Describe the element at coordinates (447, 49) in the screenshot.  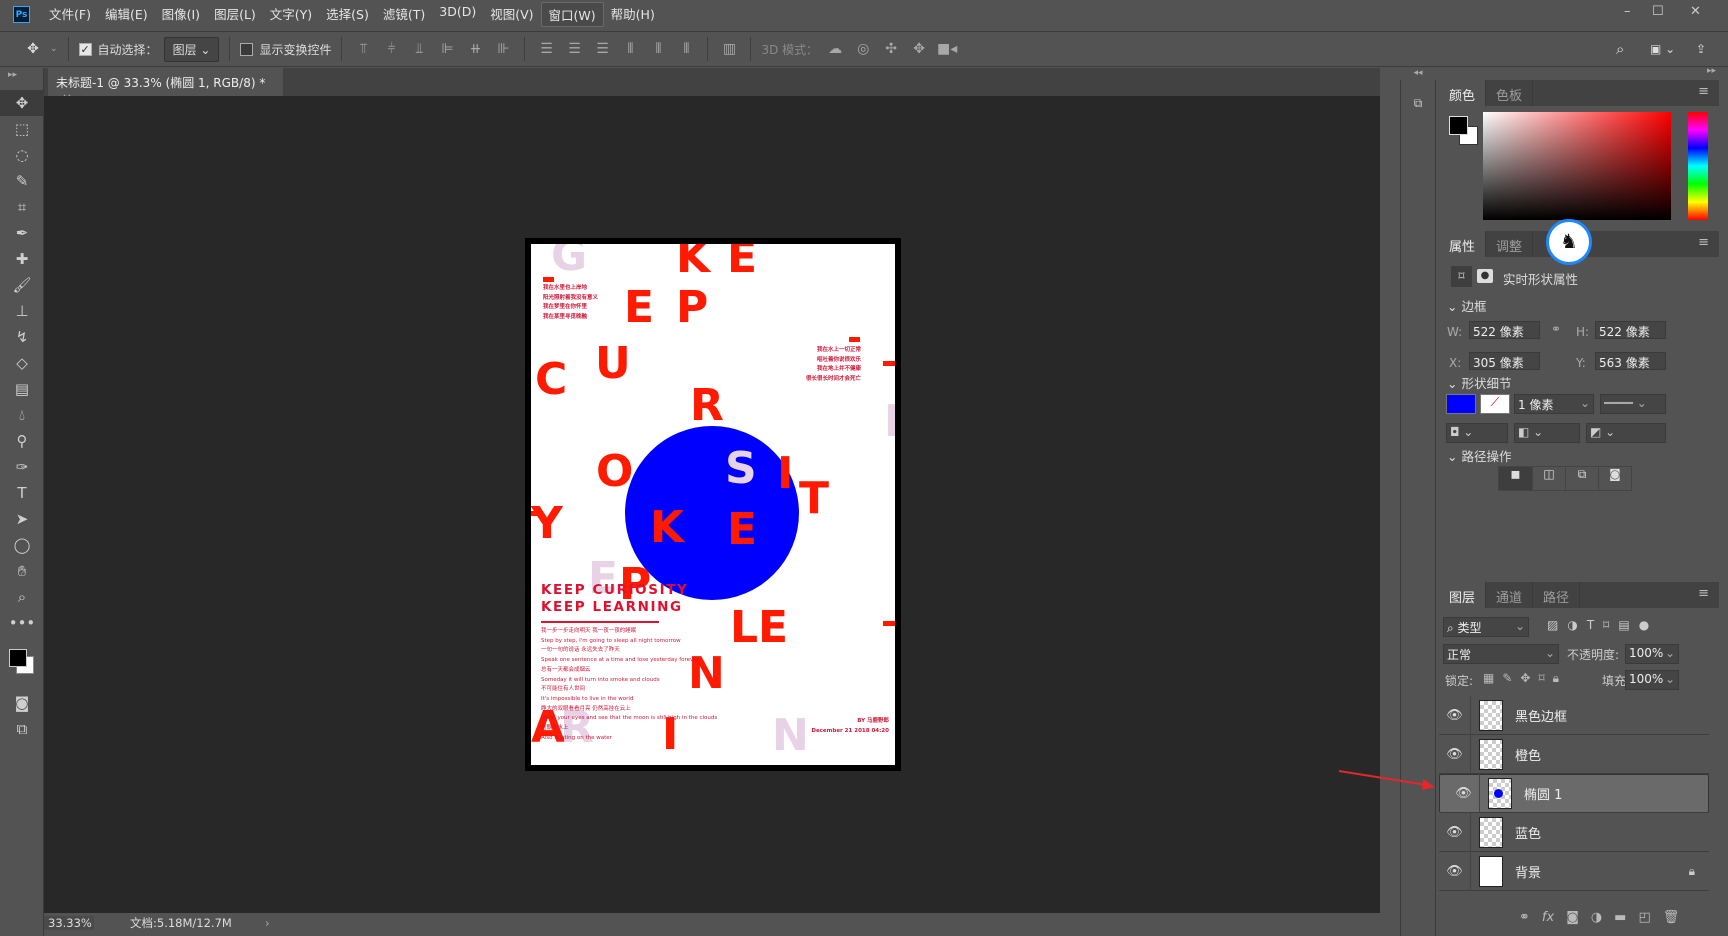
I see `align-left-icon: ⊫` at that location.